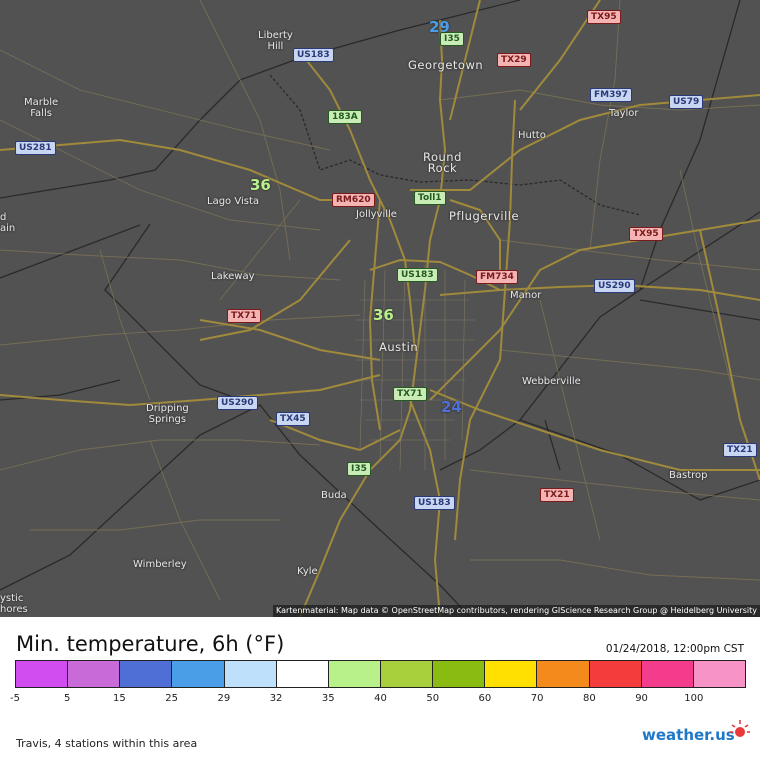  Describe the element at coordinates (293, 419) in the screenshot. I see `shield-tx45: TX45` at that location.